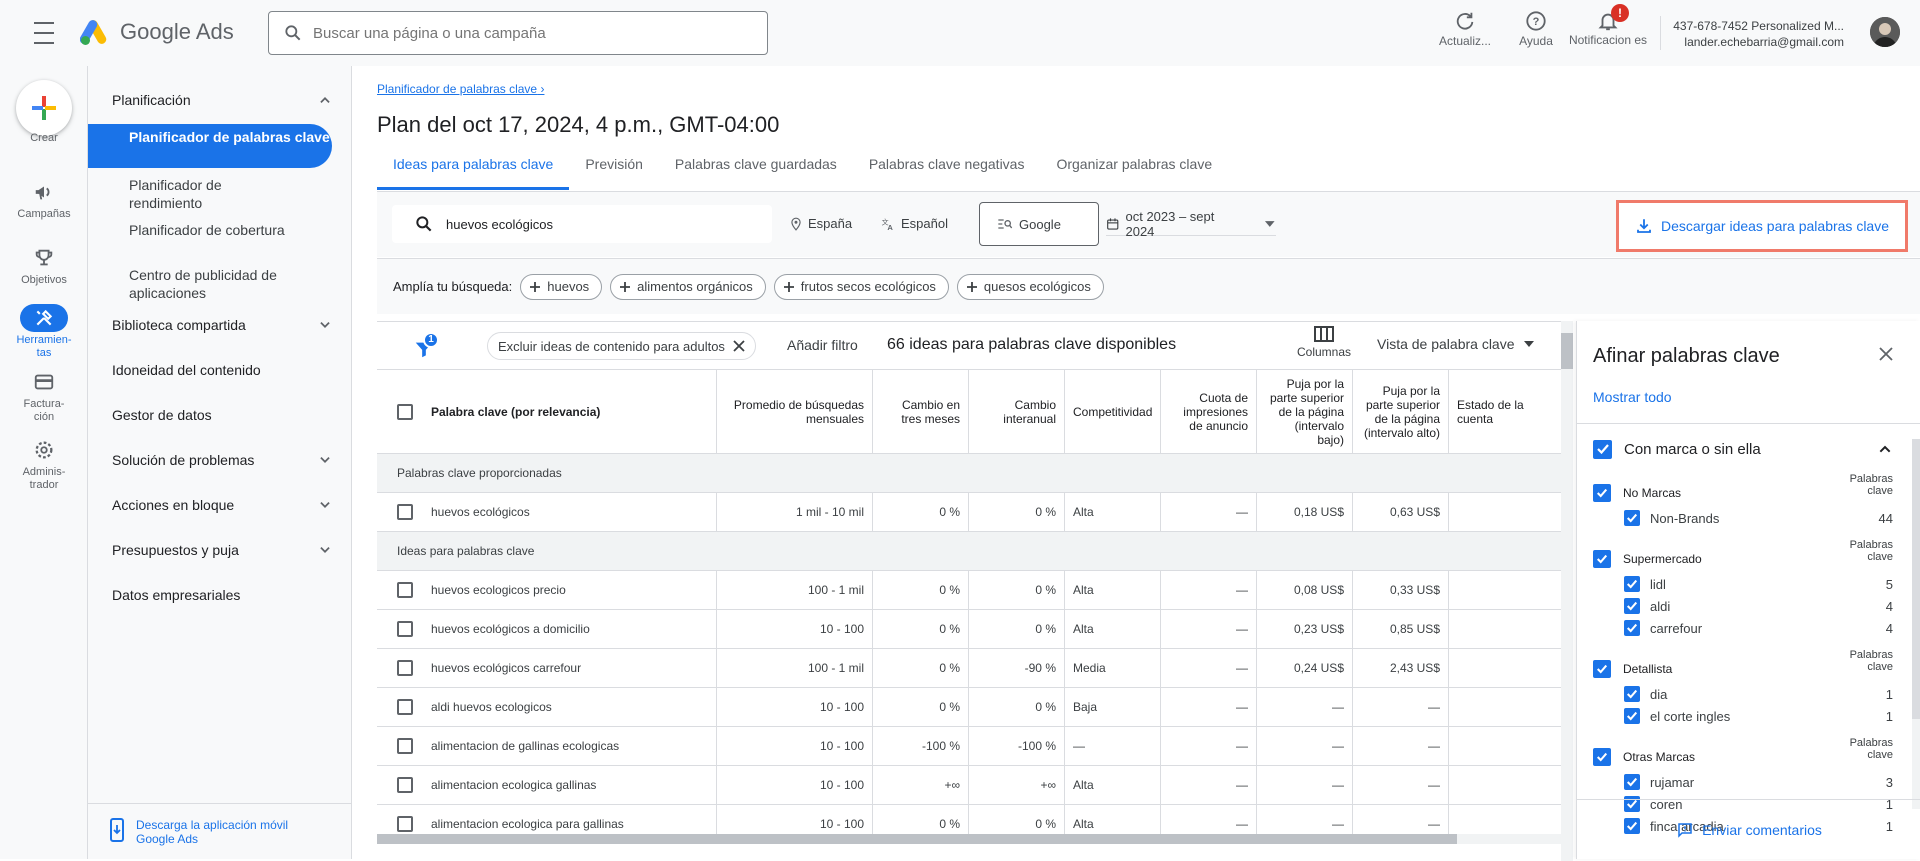  I want to click on brand-section-header: Con marca o sin ella, so click(1743, 449).